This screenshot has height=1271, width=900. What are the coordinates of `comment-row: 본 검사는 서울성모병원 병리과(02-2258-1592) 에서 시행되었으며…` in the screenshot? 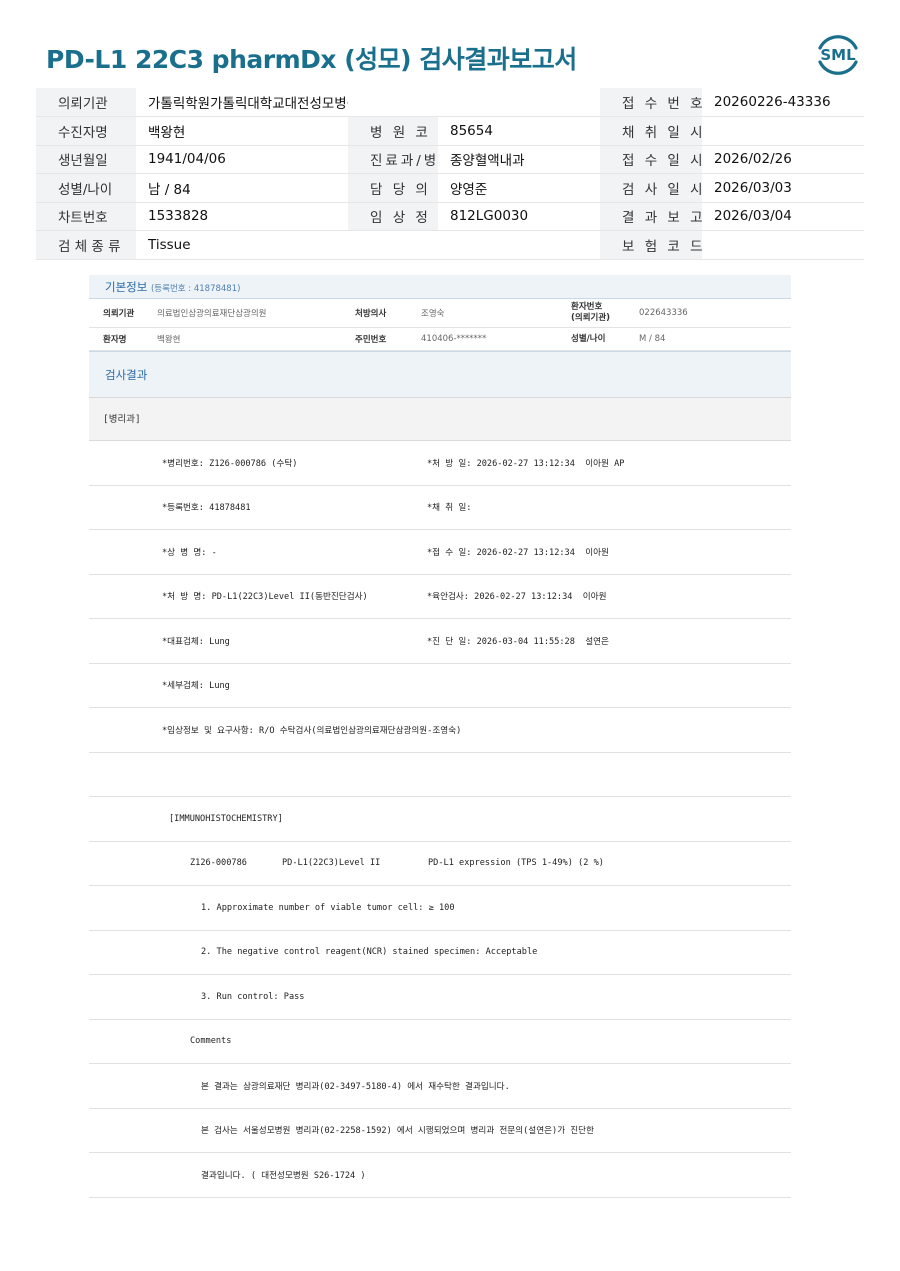 It's located at (440, 1131).